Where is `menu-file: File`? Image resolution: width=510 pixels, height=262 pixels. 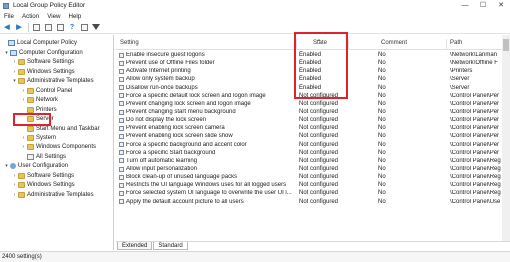 menu-file: File is located at coordinates (9, 16).